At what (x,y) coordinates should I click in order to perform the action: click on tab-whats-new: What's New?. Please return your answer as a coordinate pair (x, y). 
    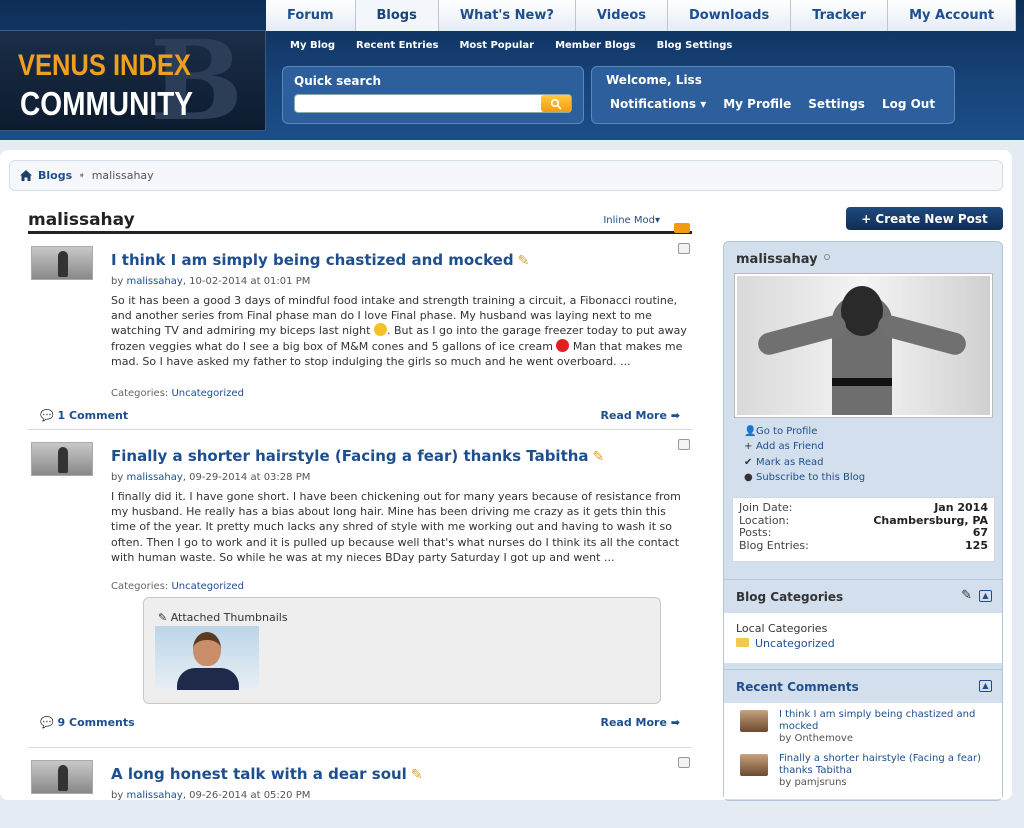
    Looking at the image, I should click on (507, 15).